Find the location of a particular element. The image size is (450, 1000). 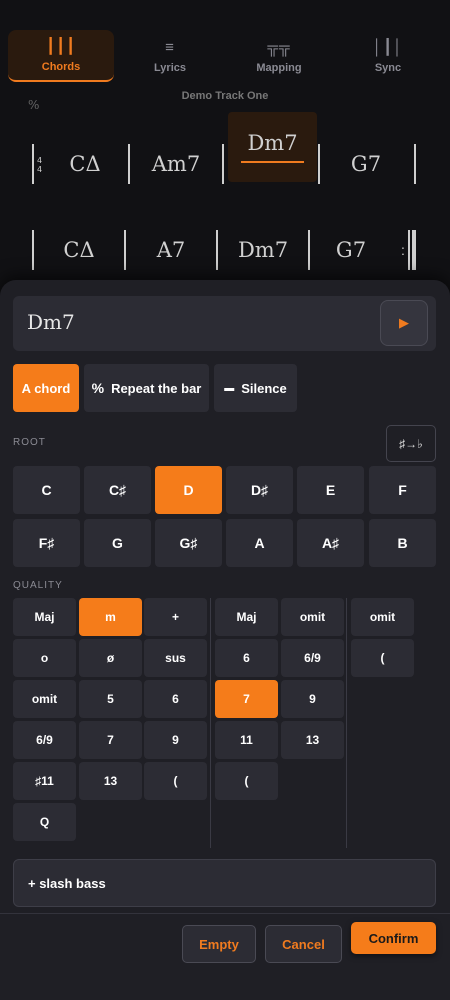

rest-icon: ▬ is located at coordinates (229, 388).